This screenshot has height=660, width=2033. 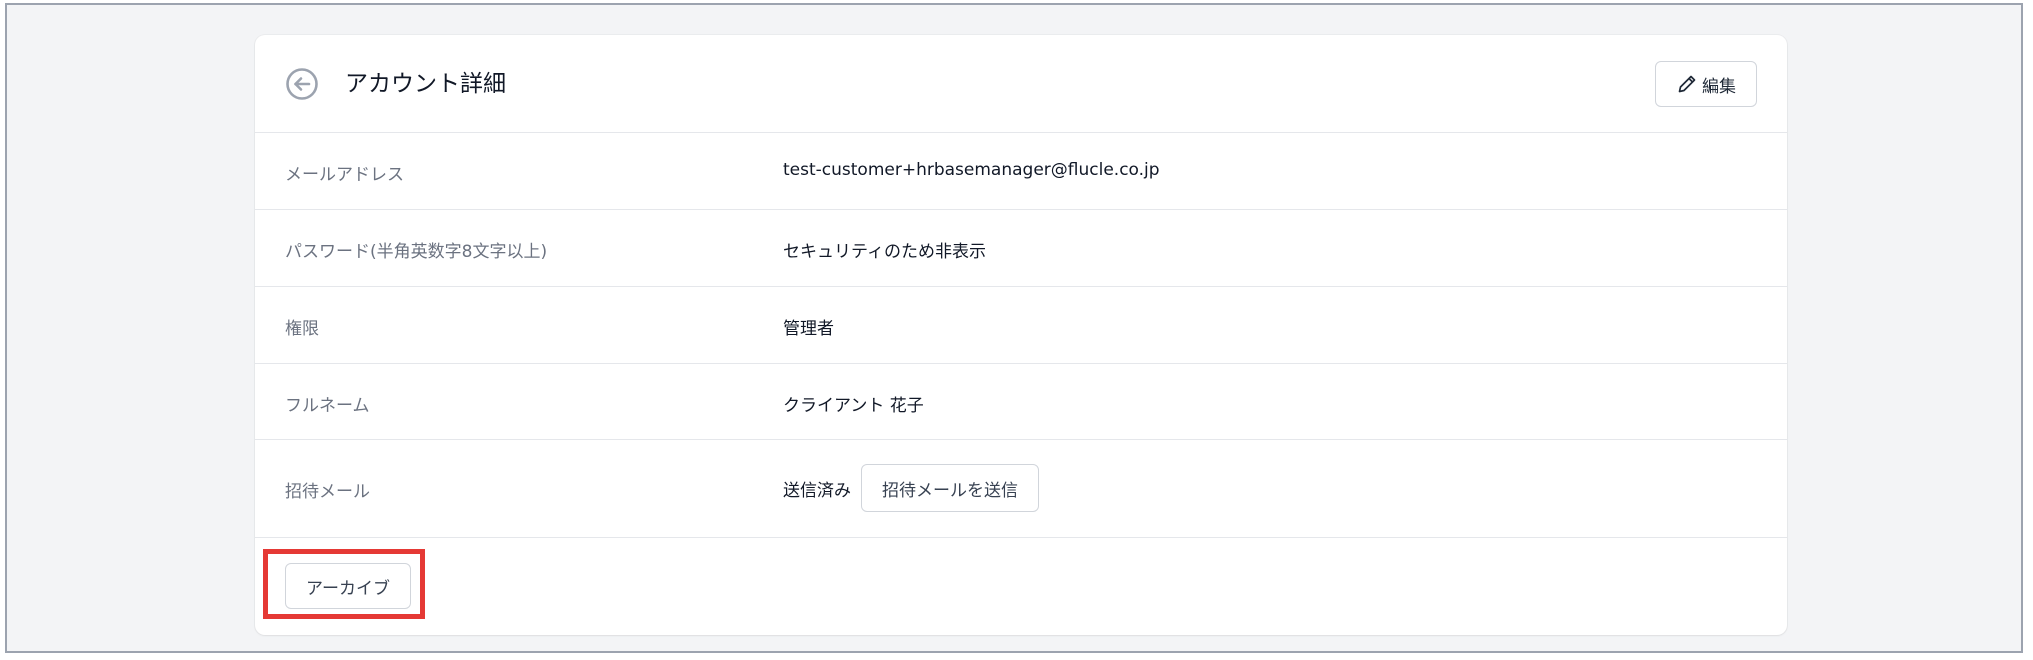 I want to click on send-invite-button: 招待メールを送信, so click(x=950, y=488).